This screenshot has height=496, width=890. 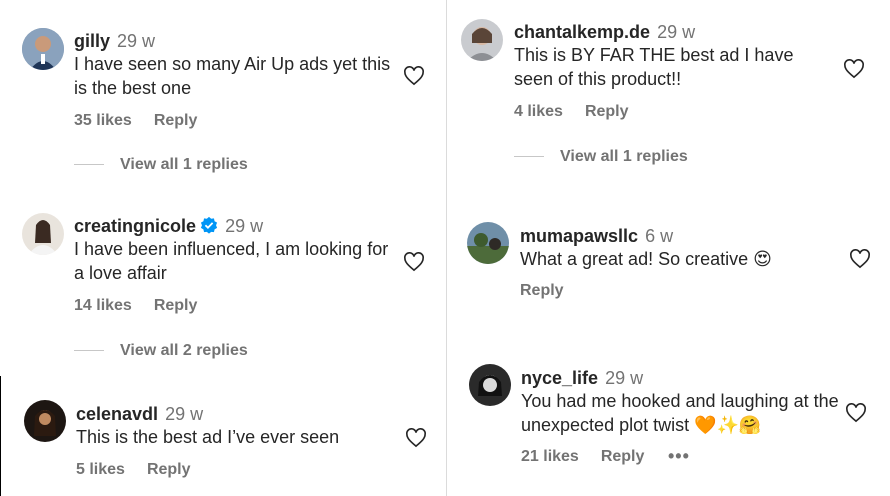 I want to click on username: celenavdl, so click(x=117, y=414).